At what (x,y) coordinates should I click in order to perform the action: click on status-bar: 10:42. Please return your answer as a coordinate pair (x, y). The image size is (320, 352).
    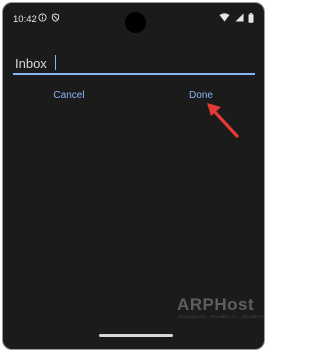
    Looking at the image, I should click on (133, 18).